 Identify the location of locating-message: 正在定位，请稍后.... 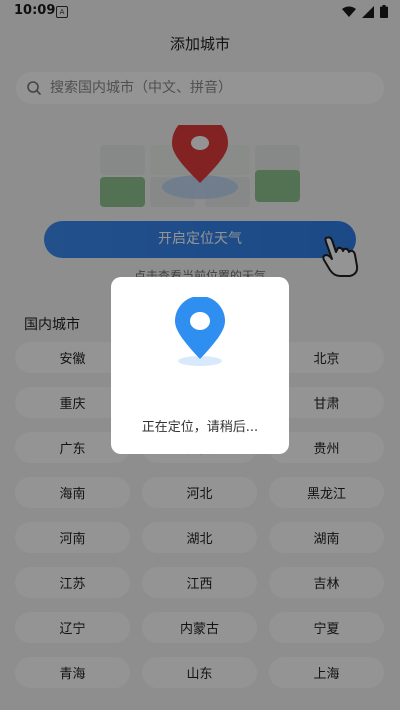
(200, 427).